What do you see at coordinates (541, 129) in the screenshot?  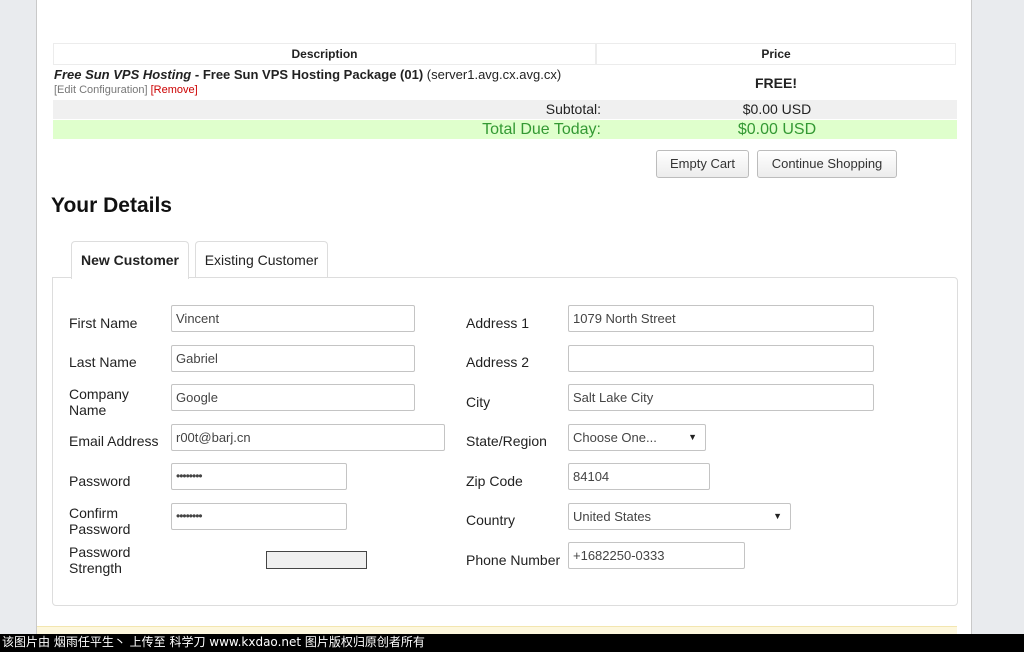 I see `total-label: Total Due Today:` at bounding box center [541, 129].